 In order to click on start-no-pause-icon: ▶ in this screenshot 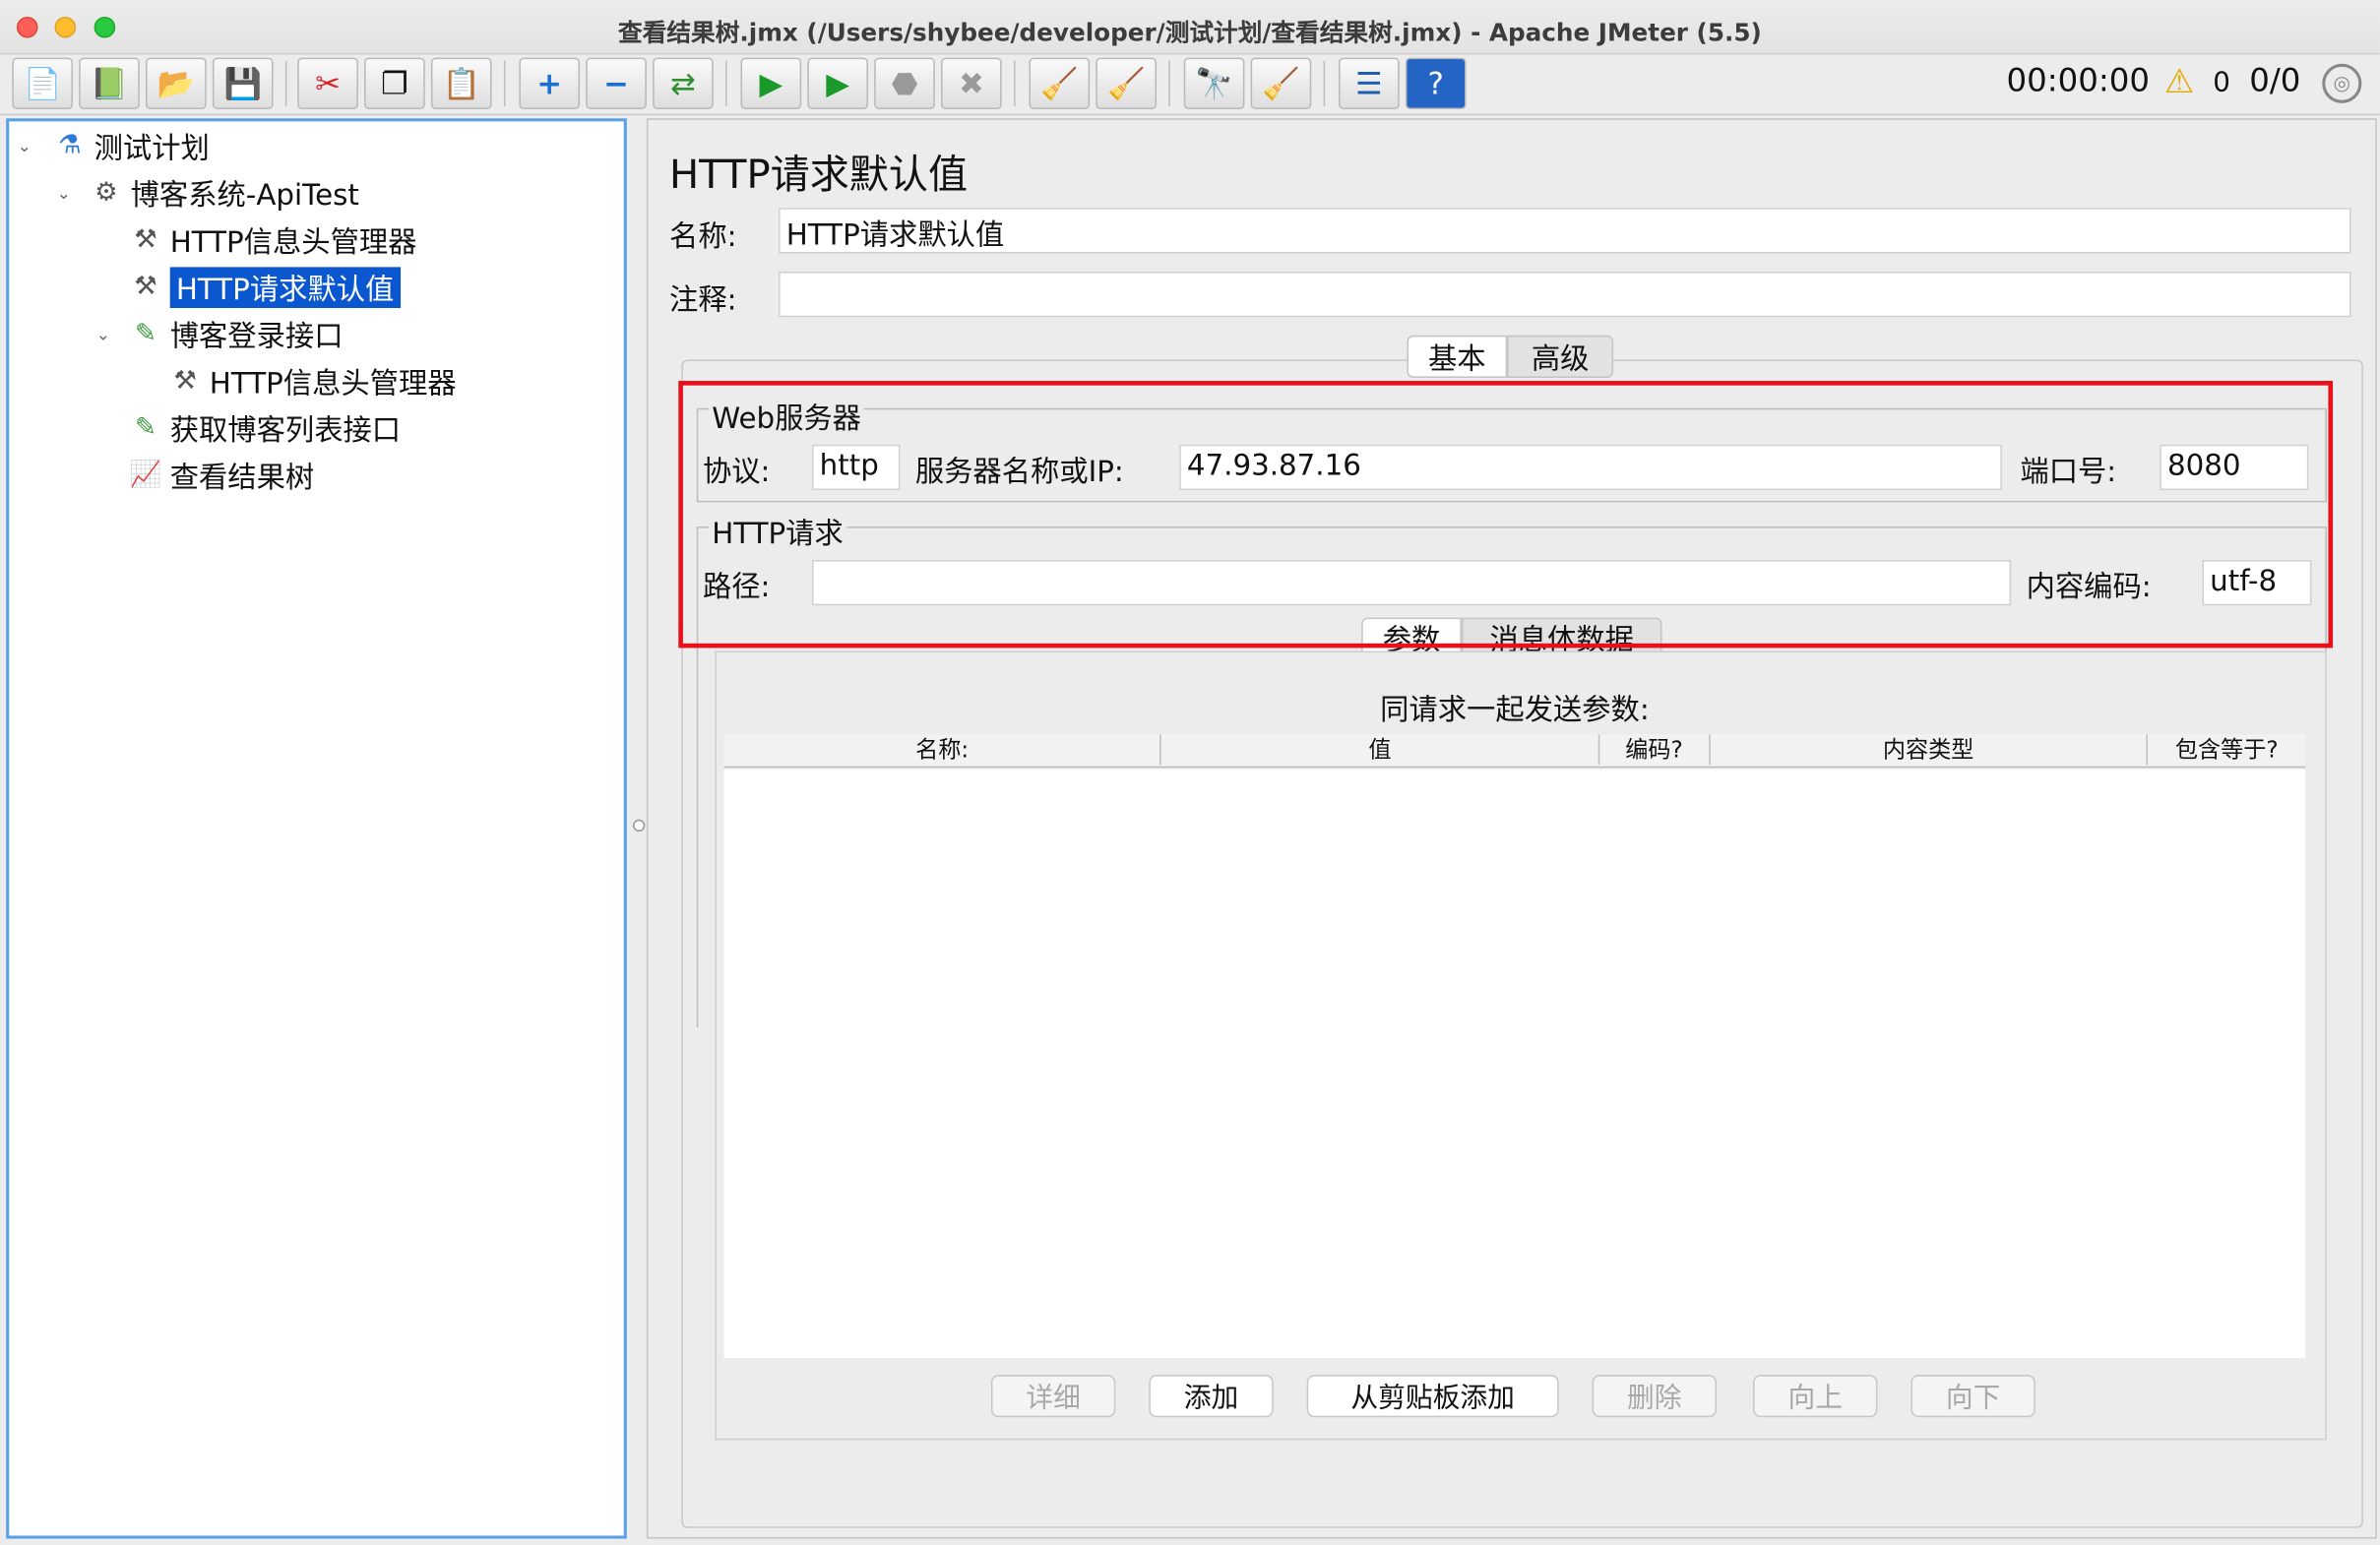, I will do `click(838, 83)`.